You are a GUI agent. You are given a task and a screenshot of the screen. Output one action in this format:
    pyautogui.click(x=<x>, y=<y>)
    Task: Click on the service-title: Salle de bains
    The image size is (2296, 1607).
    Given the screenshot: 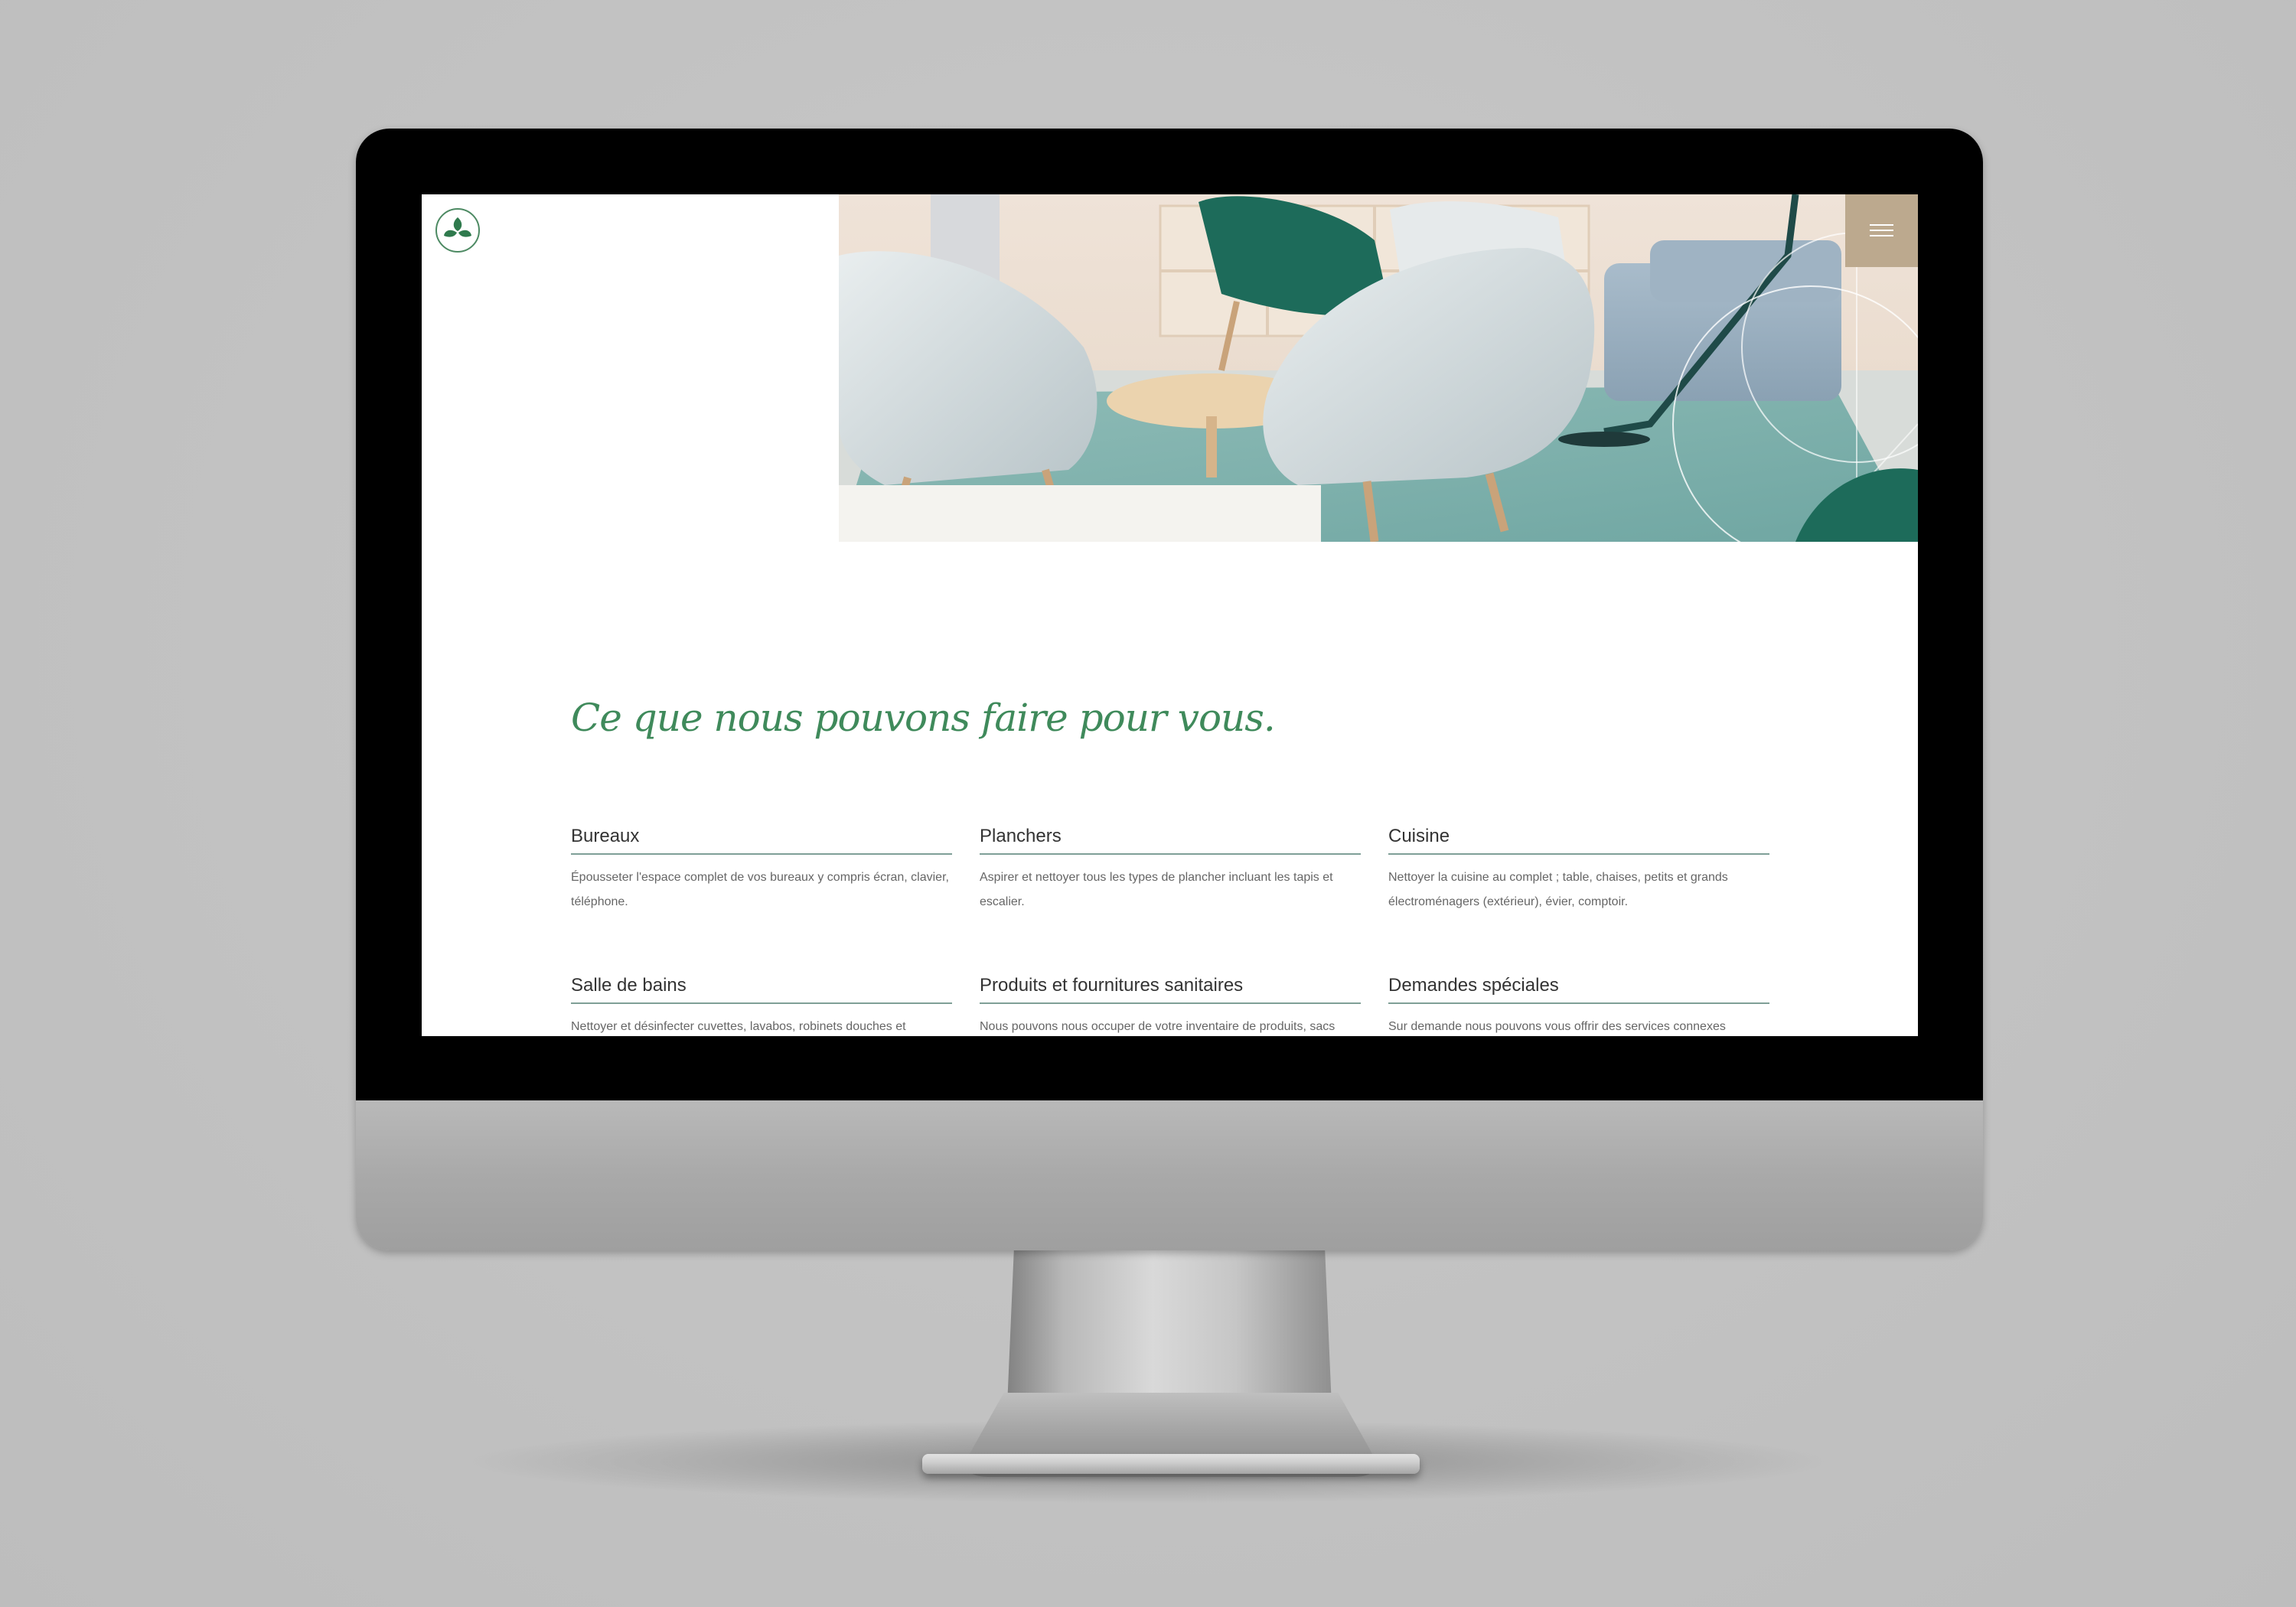 What is the action you would take?
    pyautogui.click(x=761, y=988)
    